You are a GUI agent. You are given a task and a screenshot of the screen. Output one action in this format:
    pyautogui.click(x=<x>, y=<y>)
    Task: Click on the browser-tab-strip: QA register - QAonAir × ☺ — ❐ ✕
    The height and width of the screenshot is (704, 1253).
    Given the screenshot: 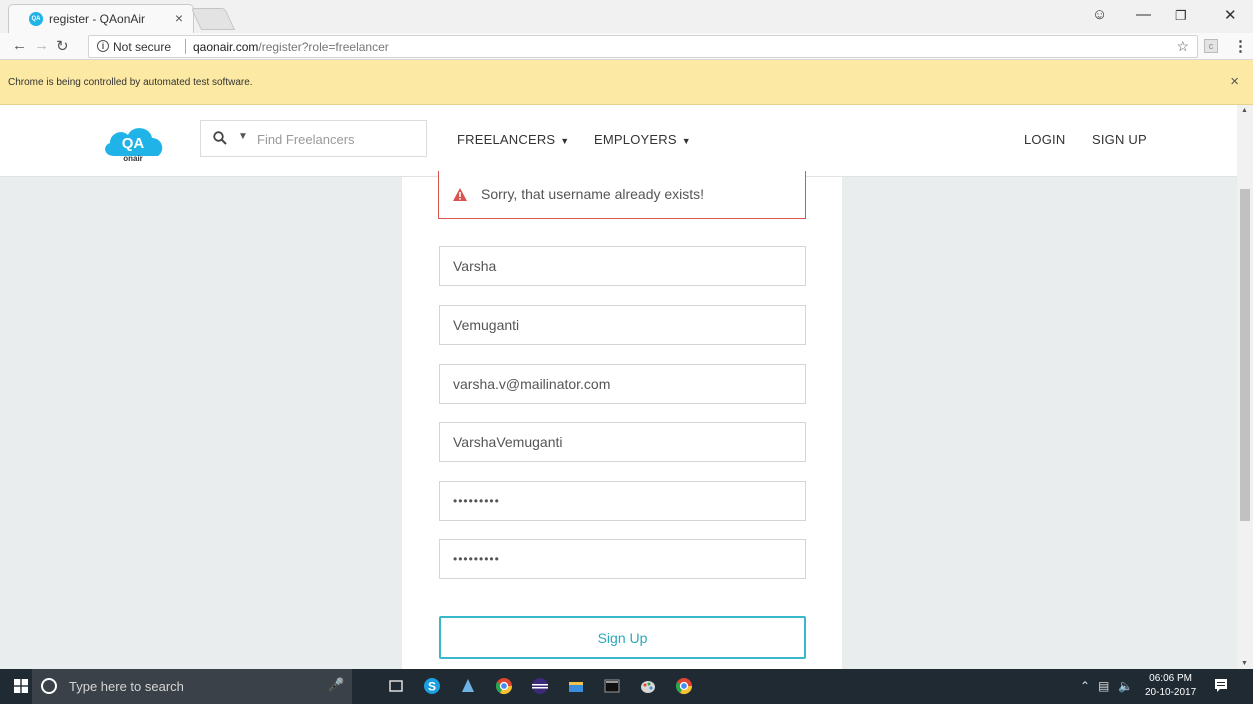 What is the action you would take?
    pyautogui.click(x=626, y=16)
    